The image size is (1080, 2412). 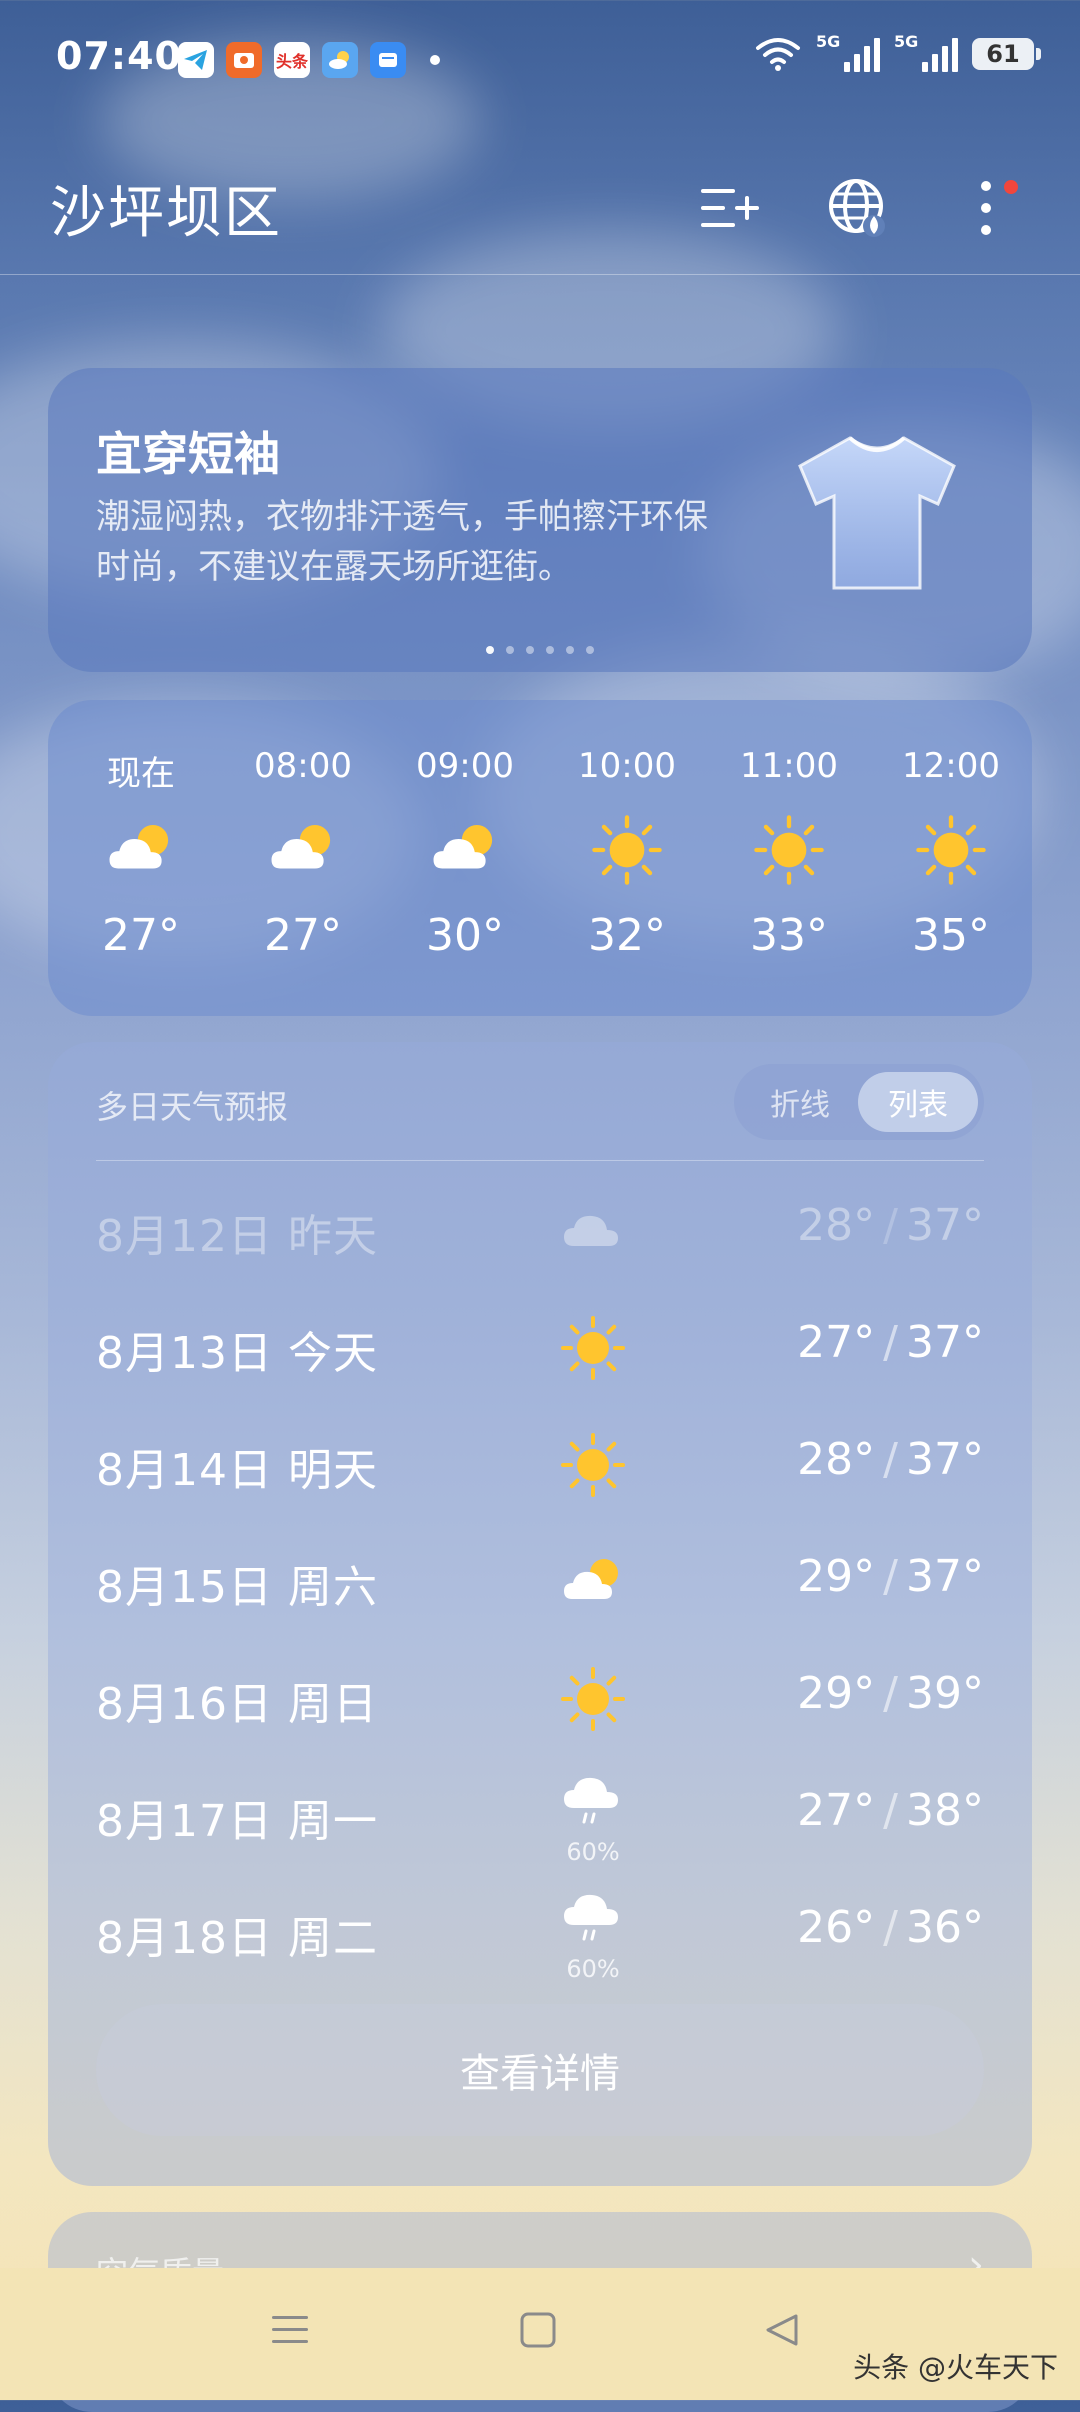 I want to click on notification-icons: 头条, so click(x=309, y=60).